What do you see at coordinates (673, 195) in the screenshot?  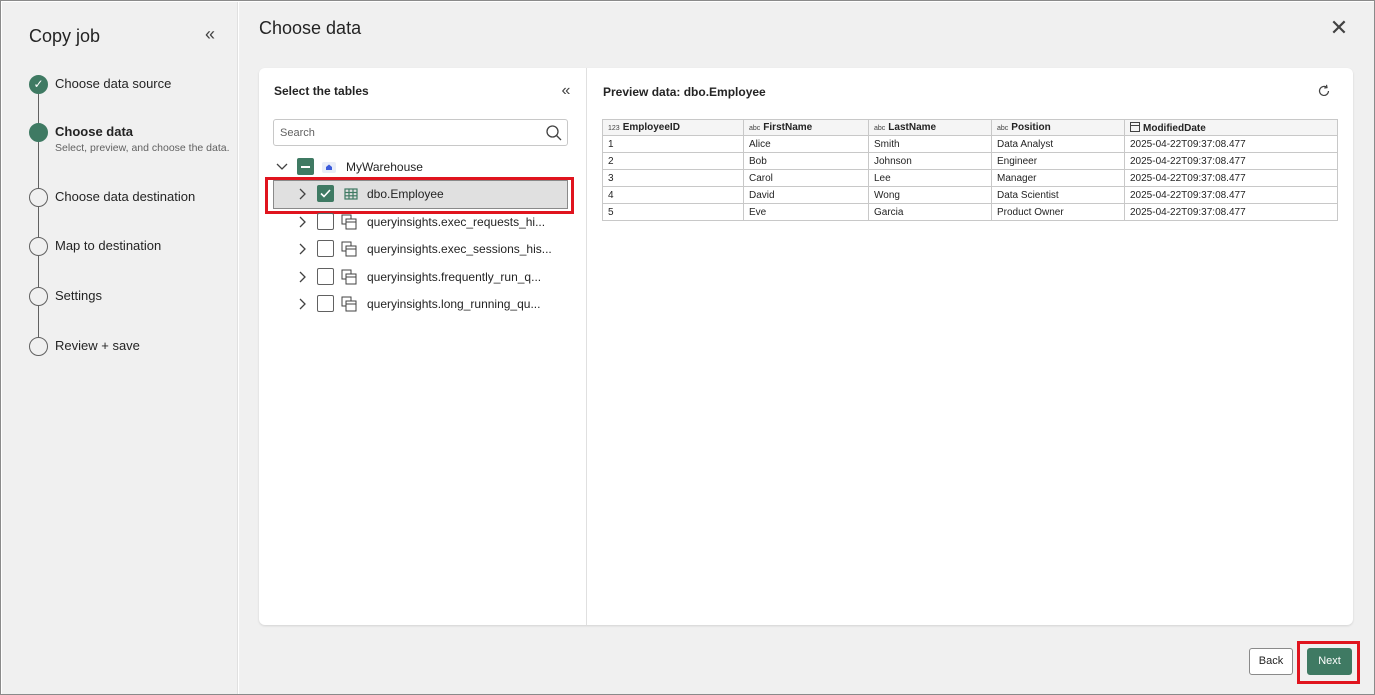 I see `table-cell: 4` at bounding box center [673, 195].